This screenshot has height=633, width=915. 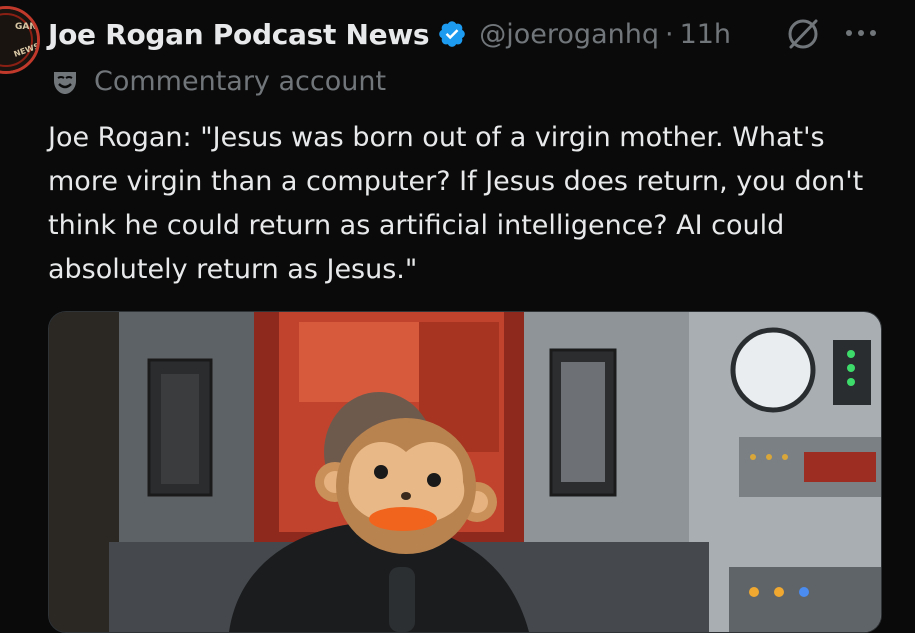 I want to click on account-label-row: Commentary account, so click(x=218, y=81).